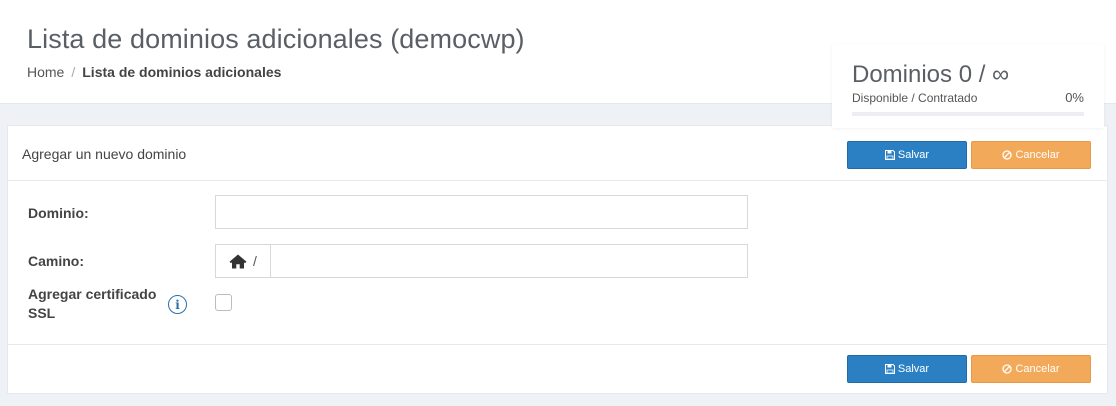  I want to click on ssl-label-line1: Agregar certificado, so click(92, 294).